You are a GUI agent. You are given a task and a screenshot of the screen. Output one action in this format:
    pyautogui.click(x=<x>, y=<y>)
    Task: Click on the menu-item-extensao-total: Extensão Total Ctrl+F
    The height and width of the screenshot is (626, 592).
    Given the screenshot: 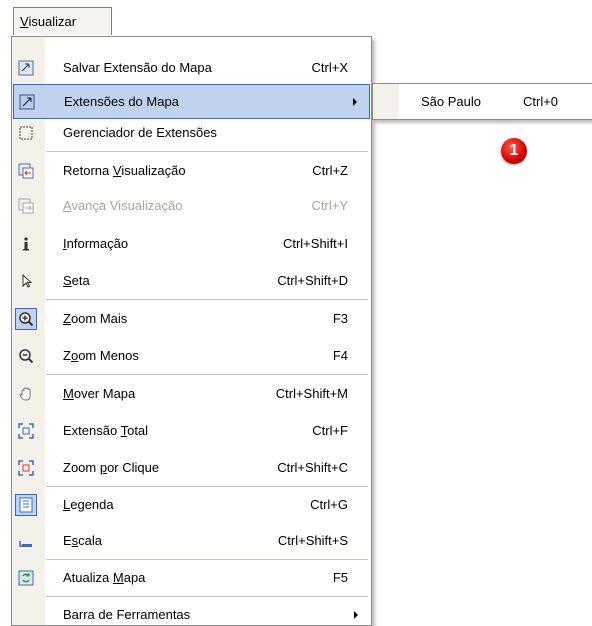 What is the action you would take?
    pyautogui.click(x=191, y=431)
    